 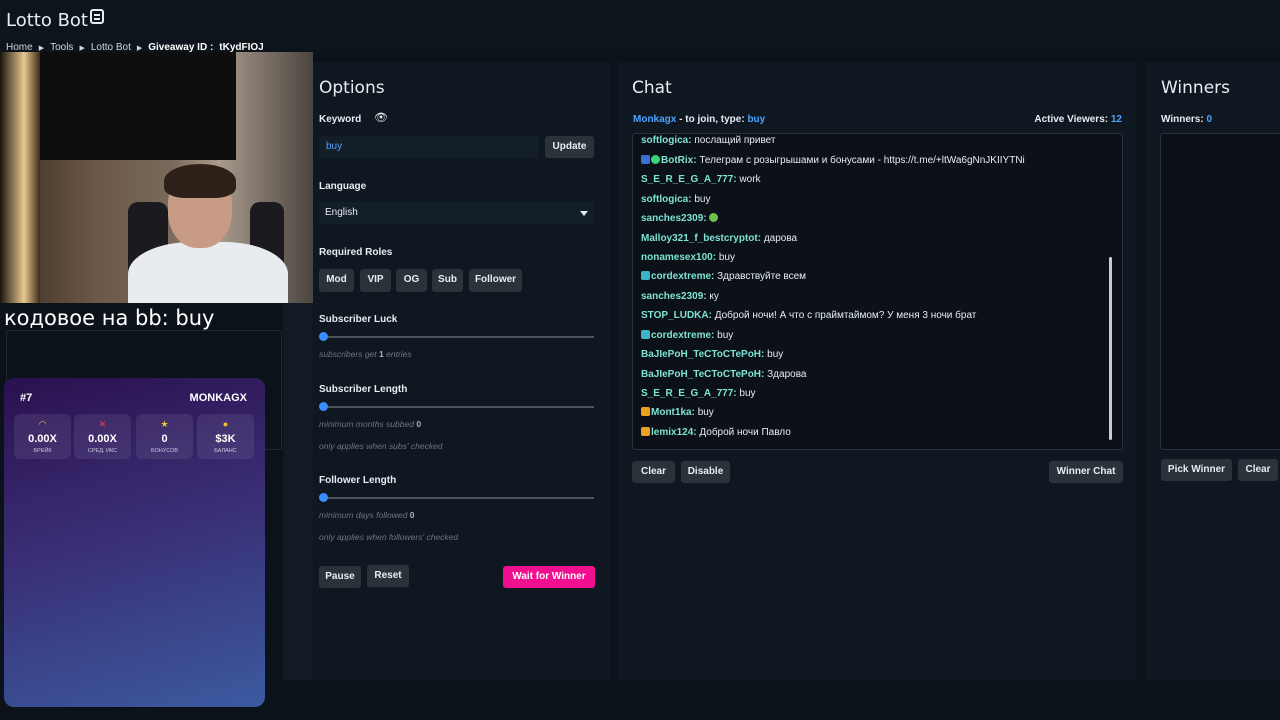 I want to click on chat-message: softlogica: buy, so click(x=675, y=199).